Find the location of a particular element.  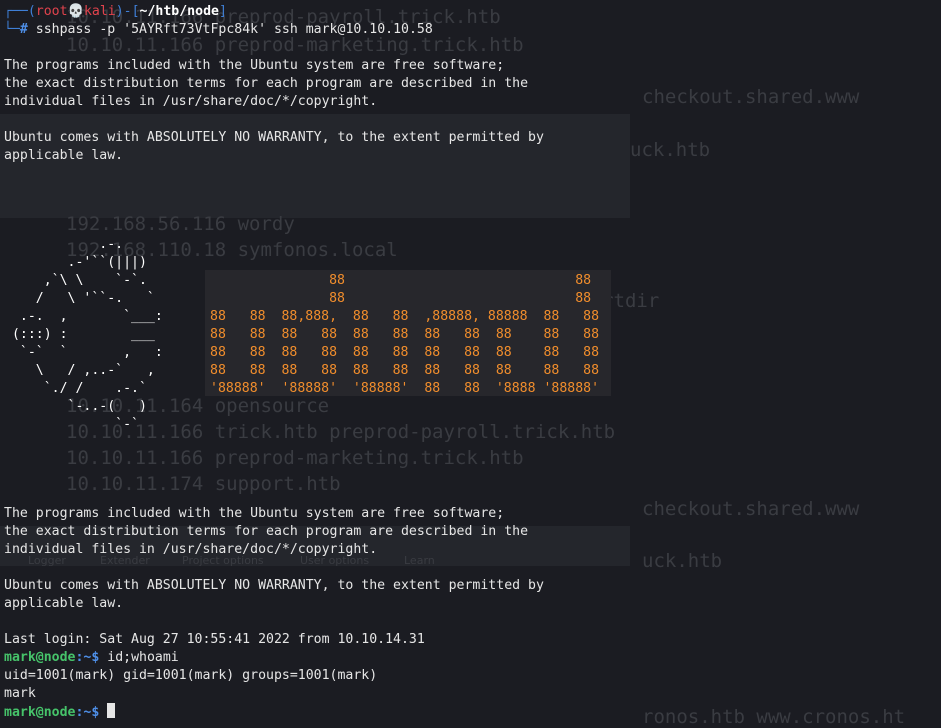

ascii-art-line: .-'``(|||) is located at coordinates (75, 262).